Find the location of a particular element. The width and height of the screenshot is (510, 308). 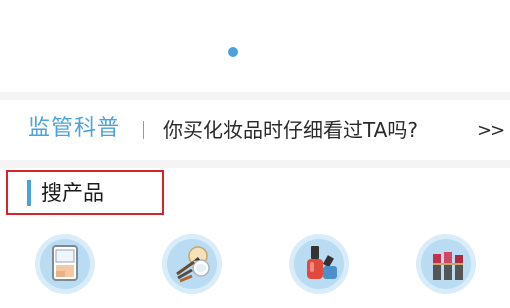

category-makeup-brushes is located at coordinates (192, 264).